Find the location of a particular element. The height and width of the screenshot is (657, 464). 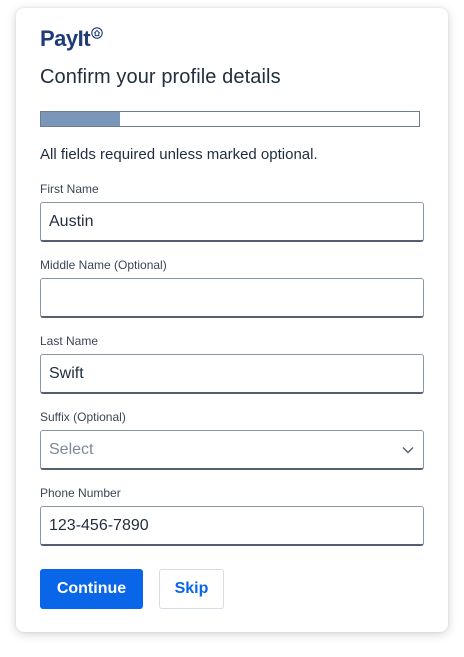

suffix-label: Suffix (Optional) is located at coordinates (83, 417).